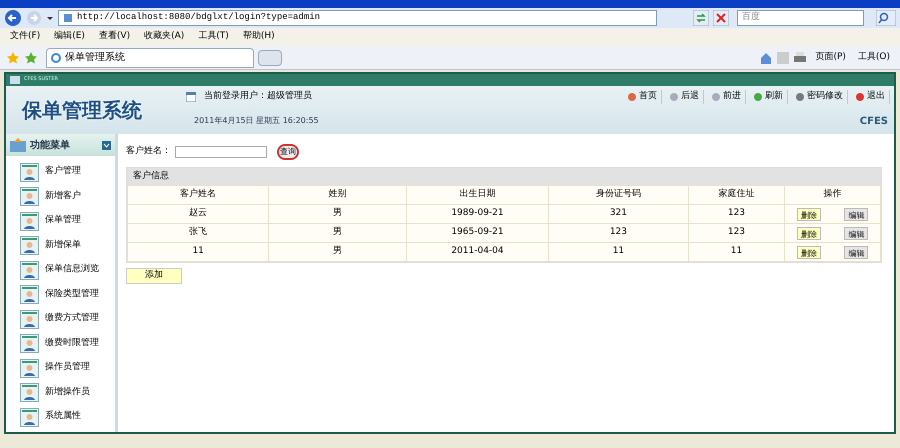 This screenshot has height=448, width=900. What do you see at coordinates (198, 195) in the screenshot?
I see `column-header: 客户姓名` at bounding box center [198, 195].